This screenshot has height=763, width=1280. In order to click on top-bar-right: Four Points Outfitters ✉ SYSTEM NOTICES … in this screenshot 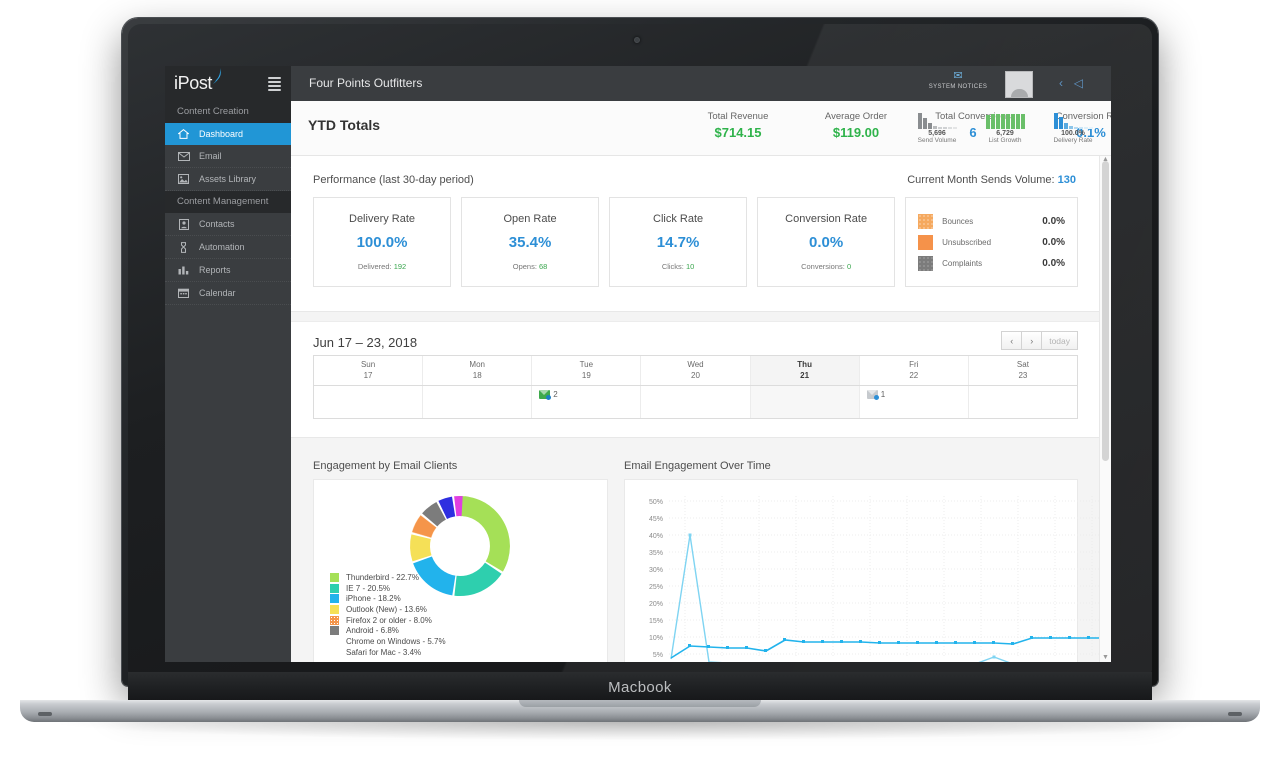, I will do `click(701, 83)`.